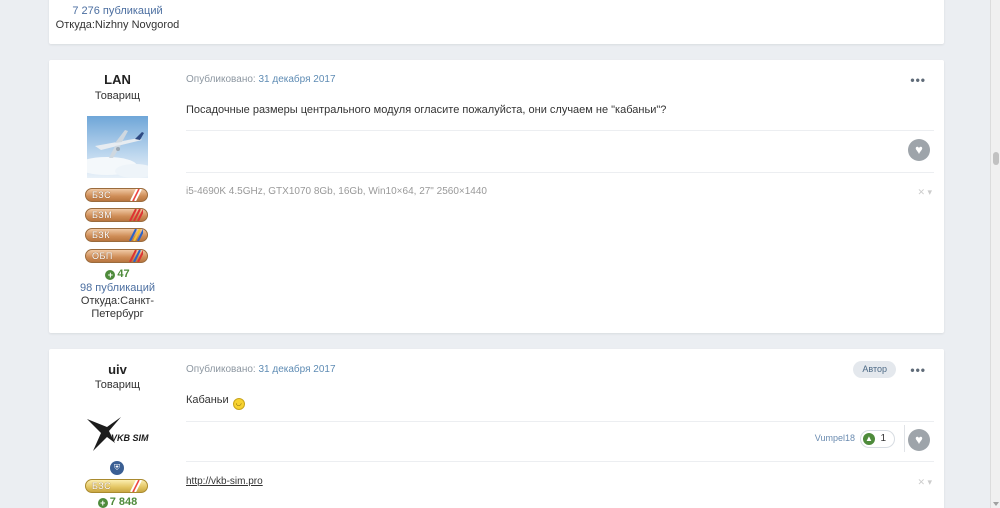 Image resolution: width=1000 pixels, height=508 pixels. Describe the element at coordinates (117, 314) in the screenshot. I see `location-line: Петербург` at that location.